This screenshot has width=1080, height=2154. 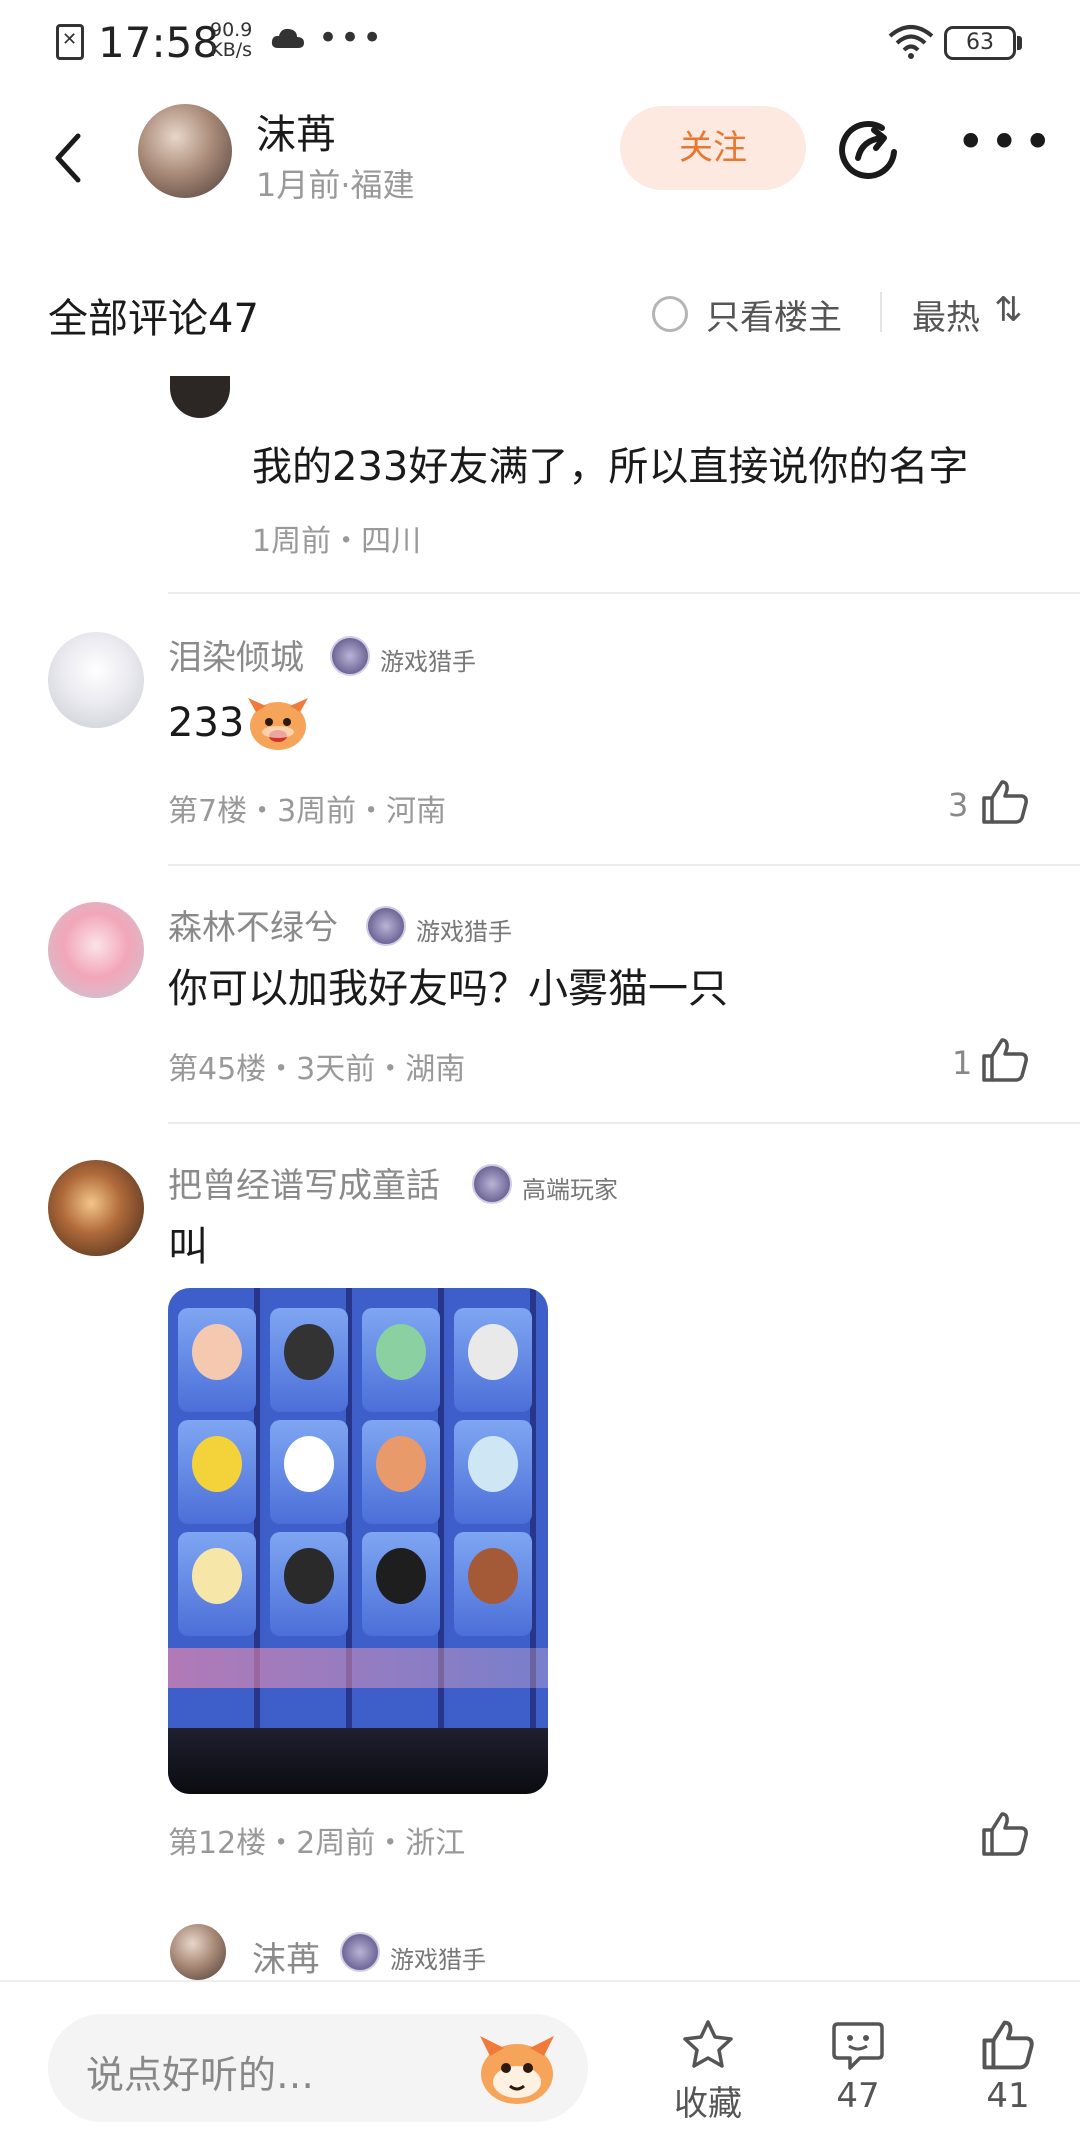 I want to click on level-badge-label: 高端玩家, so click(x=570, y=1190).